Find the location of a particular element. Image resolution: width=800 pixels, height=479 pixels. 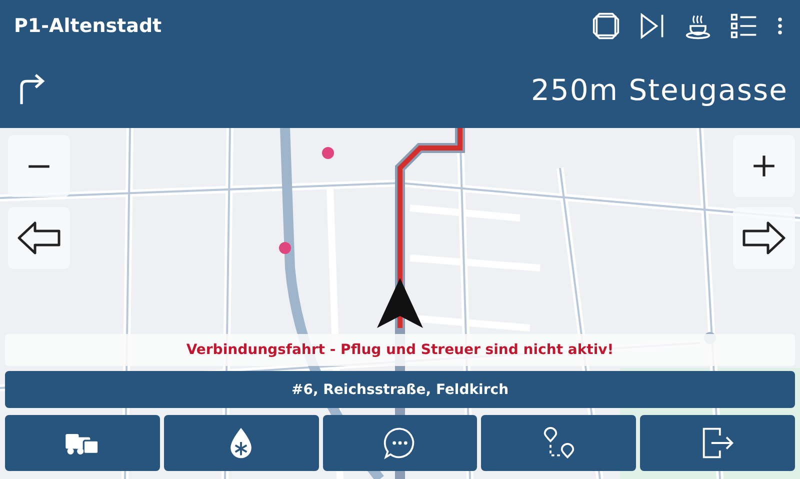

list-icon is located at coordinates (744, 26).